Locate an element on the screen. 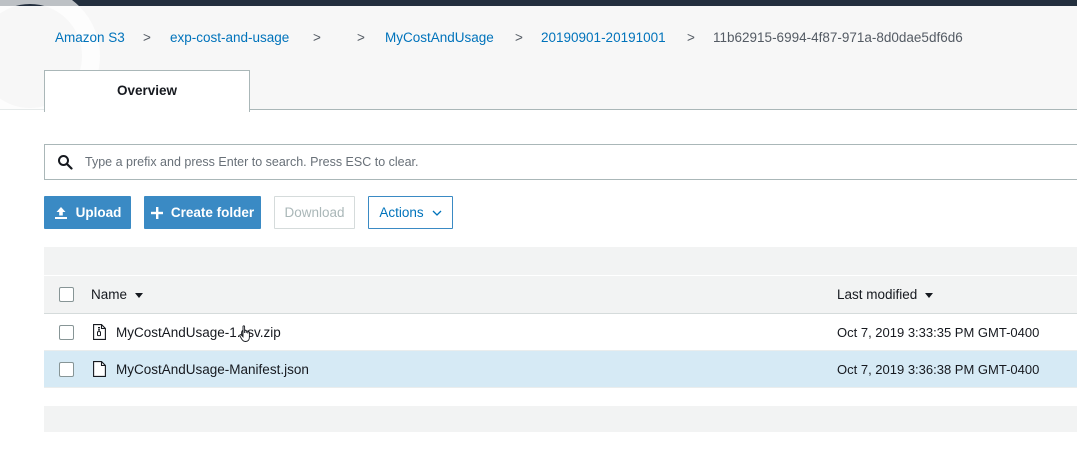 The width and height of the screenshot is (1077, 464). actions-button-label: Actions is located at coordinates (401, 212).